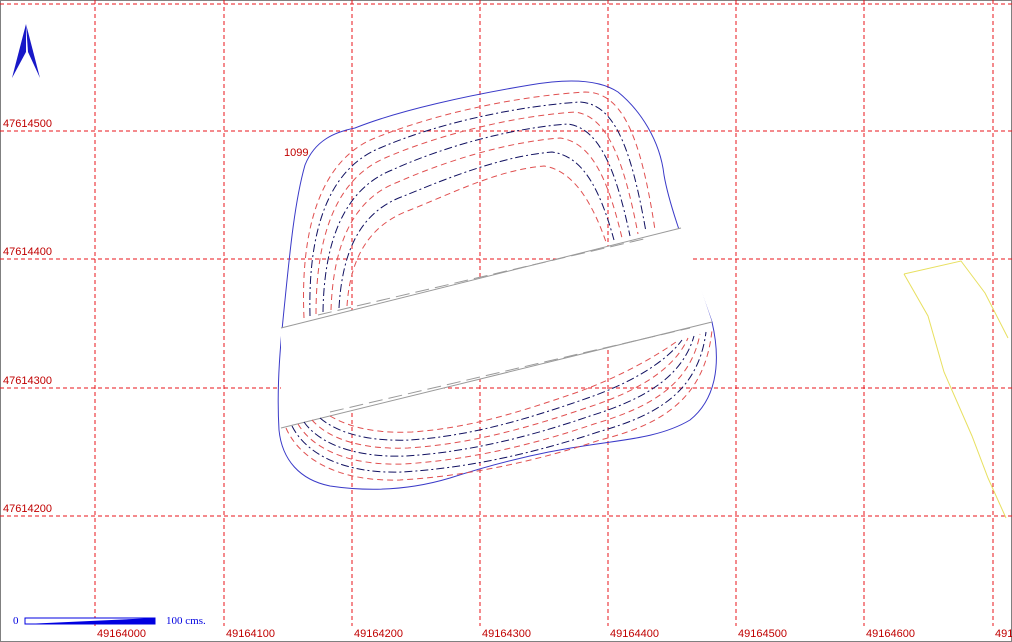 Image resolution: width=1012 pixels, height=642 pixels. What do you see at coordinates (1003, 634) in the screenshot?
I see `x-tick-label: 491` at bounding box center [1003, 634].